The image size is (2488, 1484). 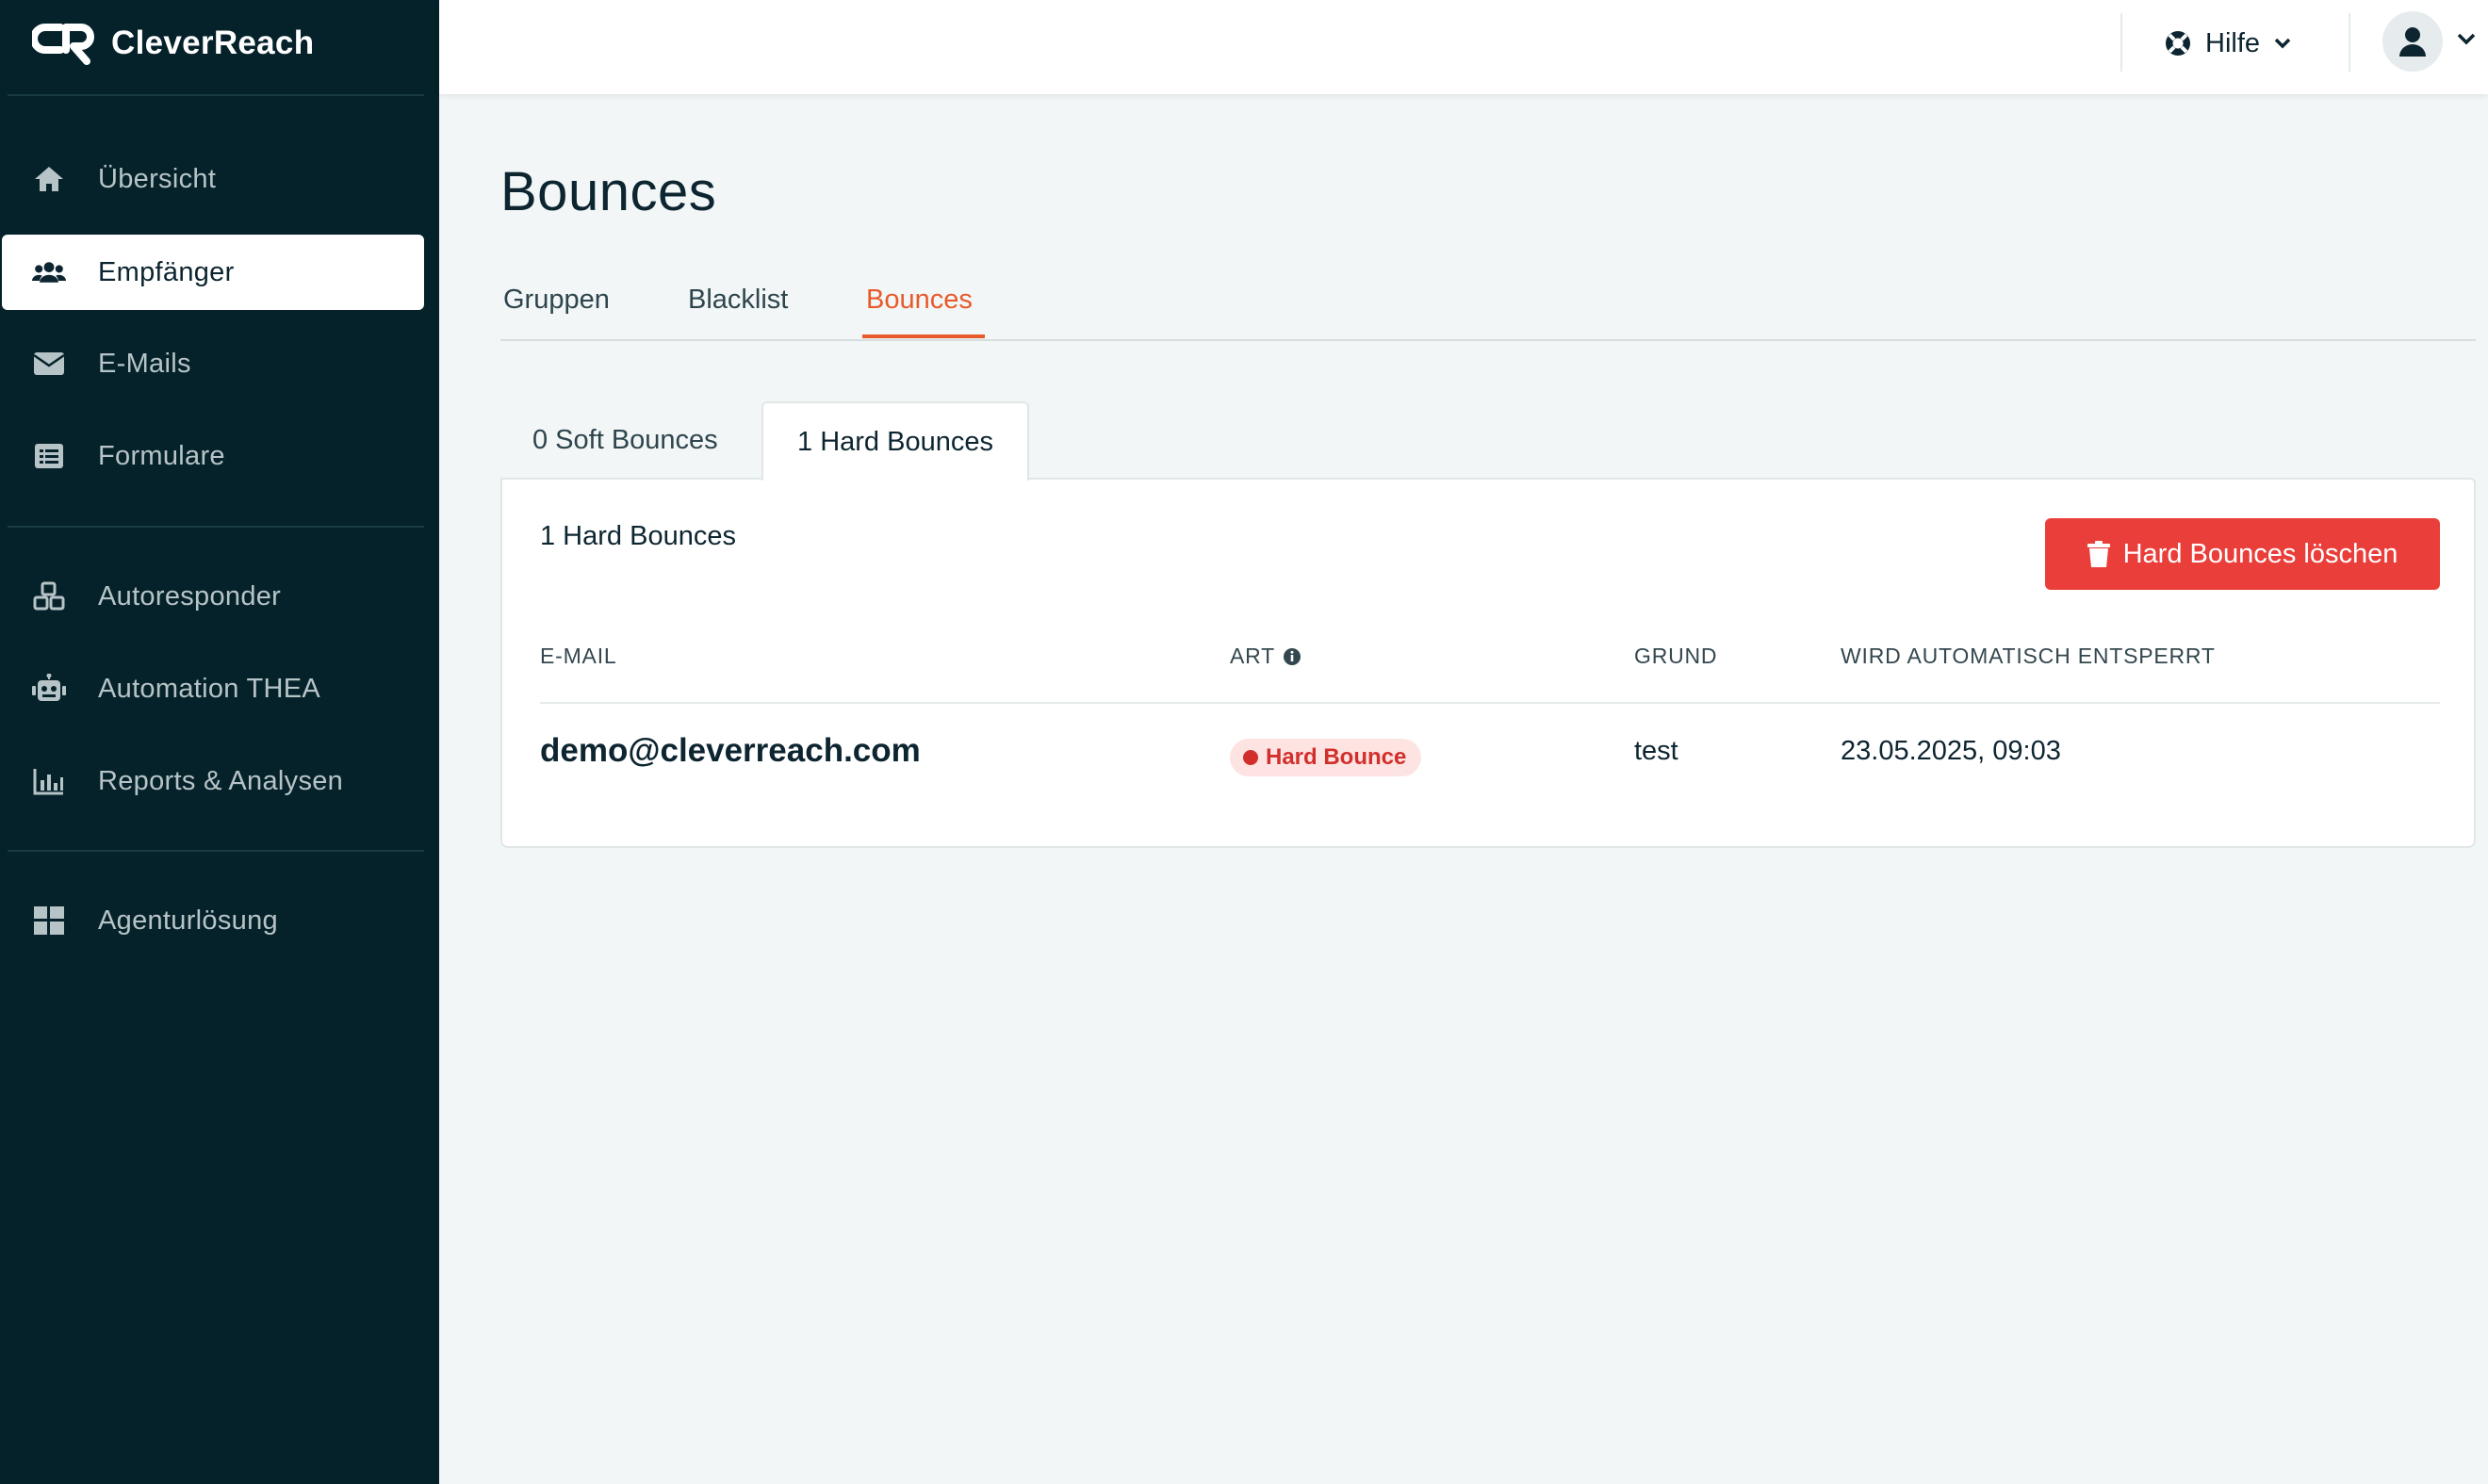 What do you see at coordinates (49, 689) in the screenshot?
I see `robot-icon` at bounding box center [49, 689].